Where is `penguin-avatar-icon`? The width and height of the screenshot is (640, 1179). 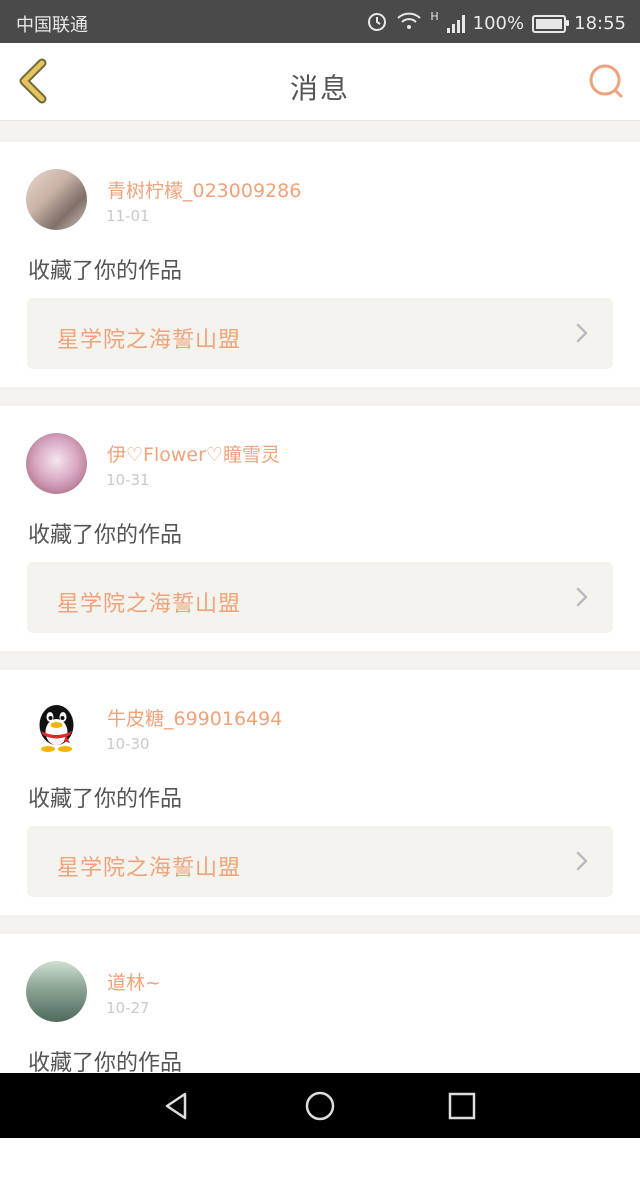 penguin-avatar-icon is located at coordinates (56, 728).